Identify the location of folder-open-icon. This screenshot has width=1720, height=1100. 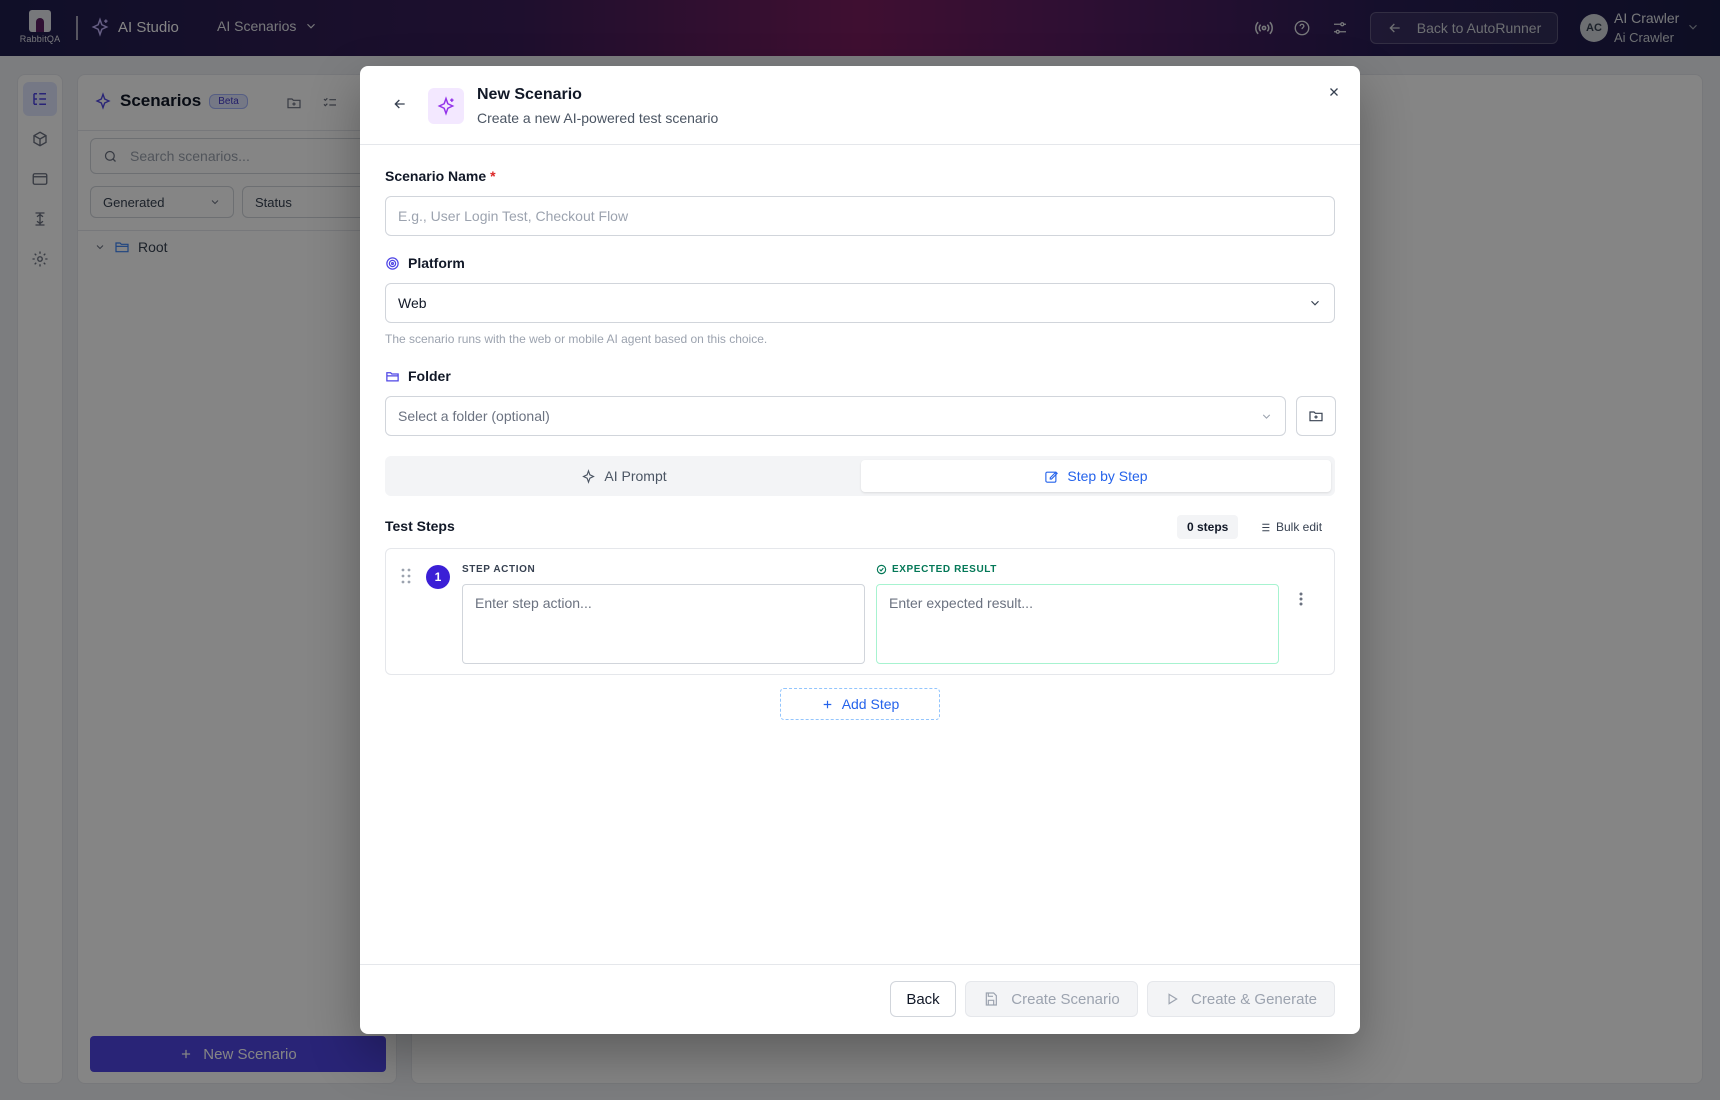
(392, 376).